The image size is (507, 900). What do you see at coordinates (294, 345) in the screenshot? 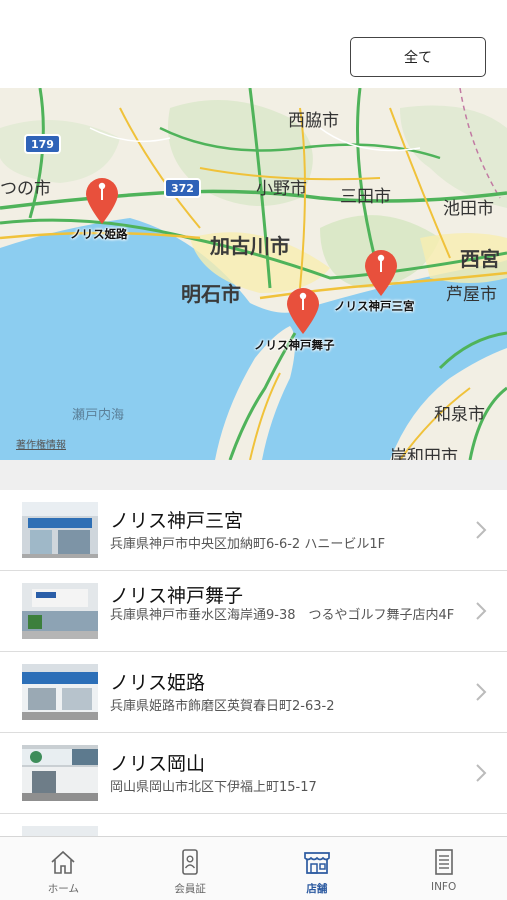
I see `map-marker-label-maiko: ノリス神戸舞子` at bounding box center [294, 345].